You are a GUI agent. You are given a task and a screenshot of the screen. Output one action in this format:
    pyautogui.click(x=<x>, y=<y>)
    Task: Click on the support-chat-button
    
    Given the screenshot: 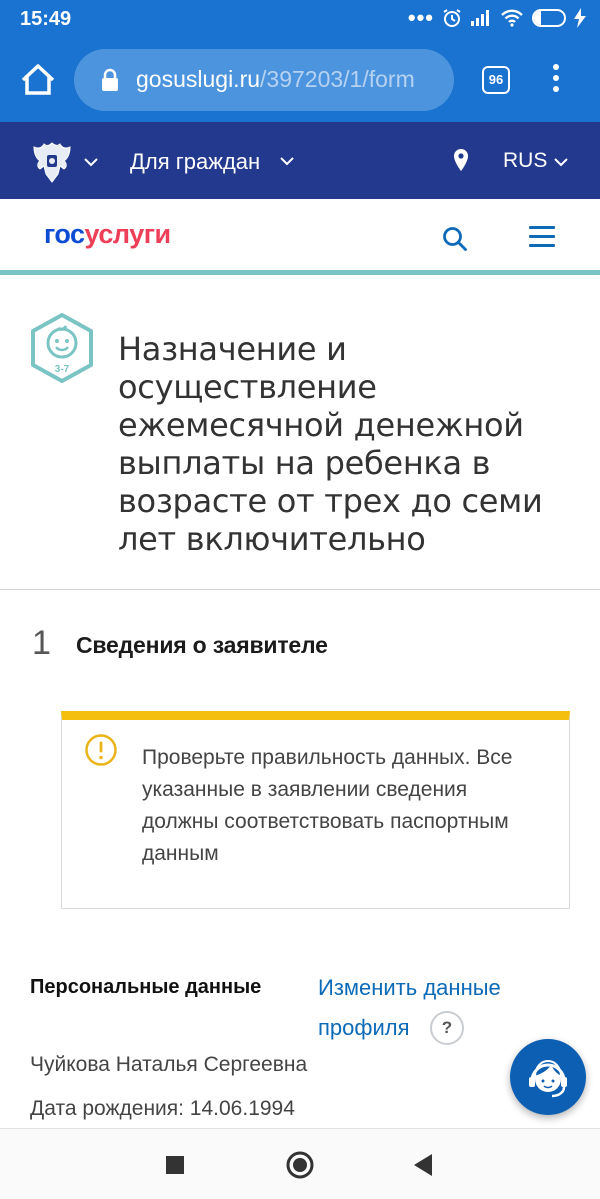 What is the action you would take?
    pyautogui.click(x=548, y=1077)
    